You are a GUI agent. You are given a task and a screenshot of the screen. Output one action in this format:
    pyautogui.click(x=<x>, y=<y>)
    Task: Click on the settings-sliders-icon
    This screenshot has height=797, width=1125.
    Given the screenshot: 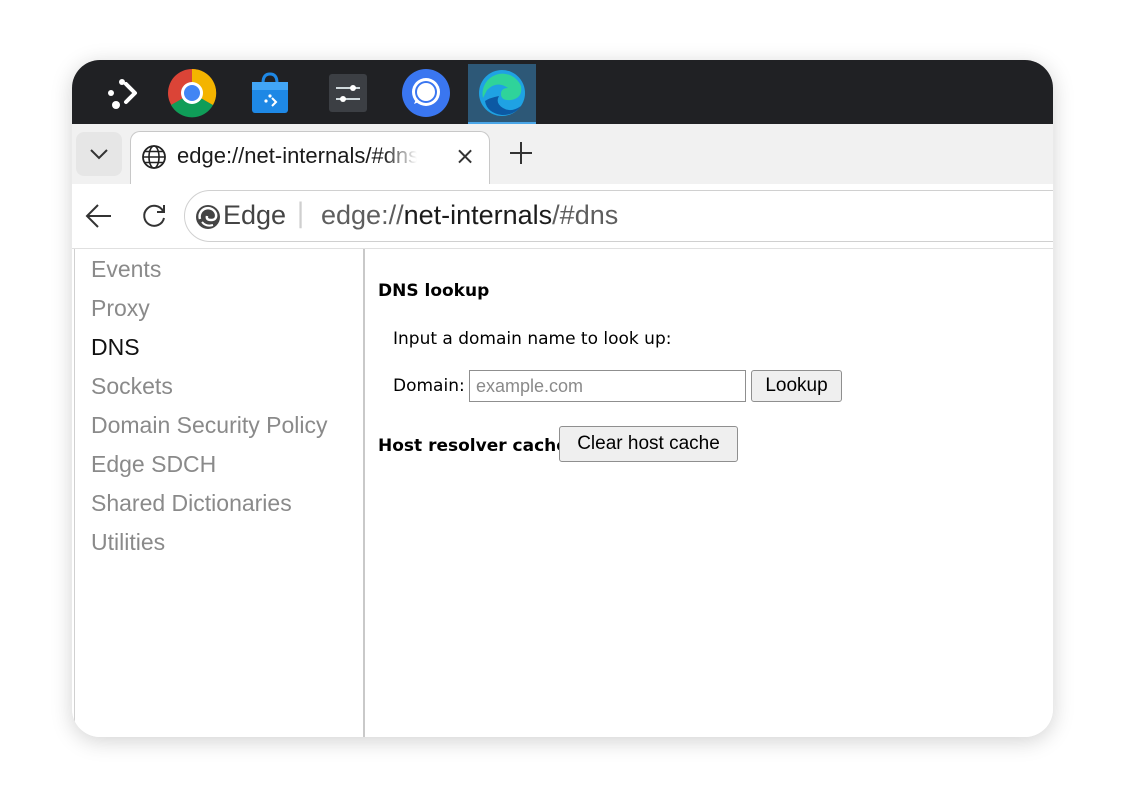 What is the action you would take?
    pyautogui.click(x=348, y=93)
    